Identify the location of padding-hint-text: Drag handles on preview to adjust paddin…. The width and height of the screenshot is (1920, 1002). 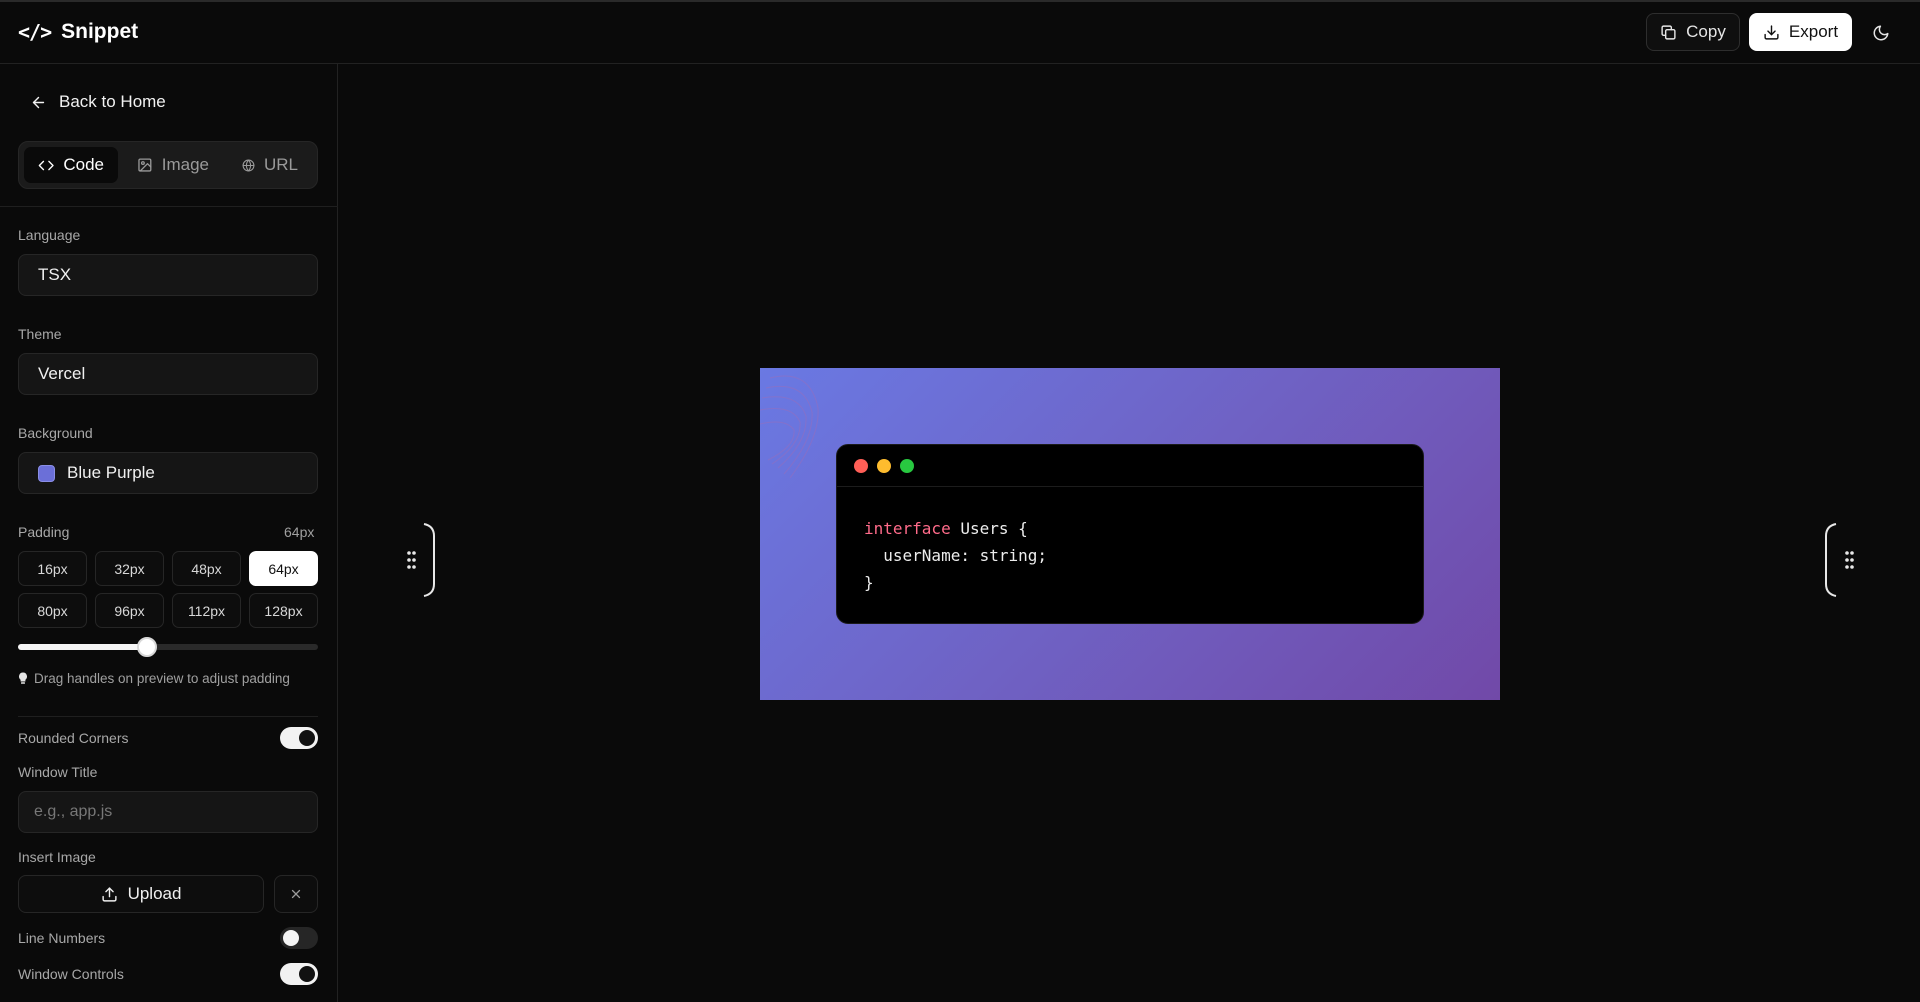
(162, 678).